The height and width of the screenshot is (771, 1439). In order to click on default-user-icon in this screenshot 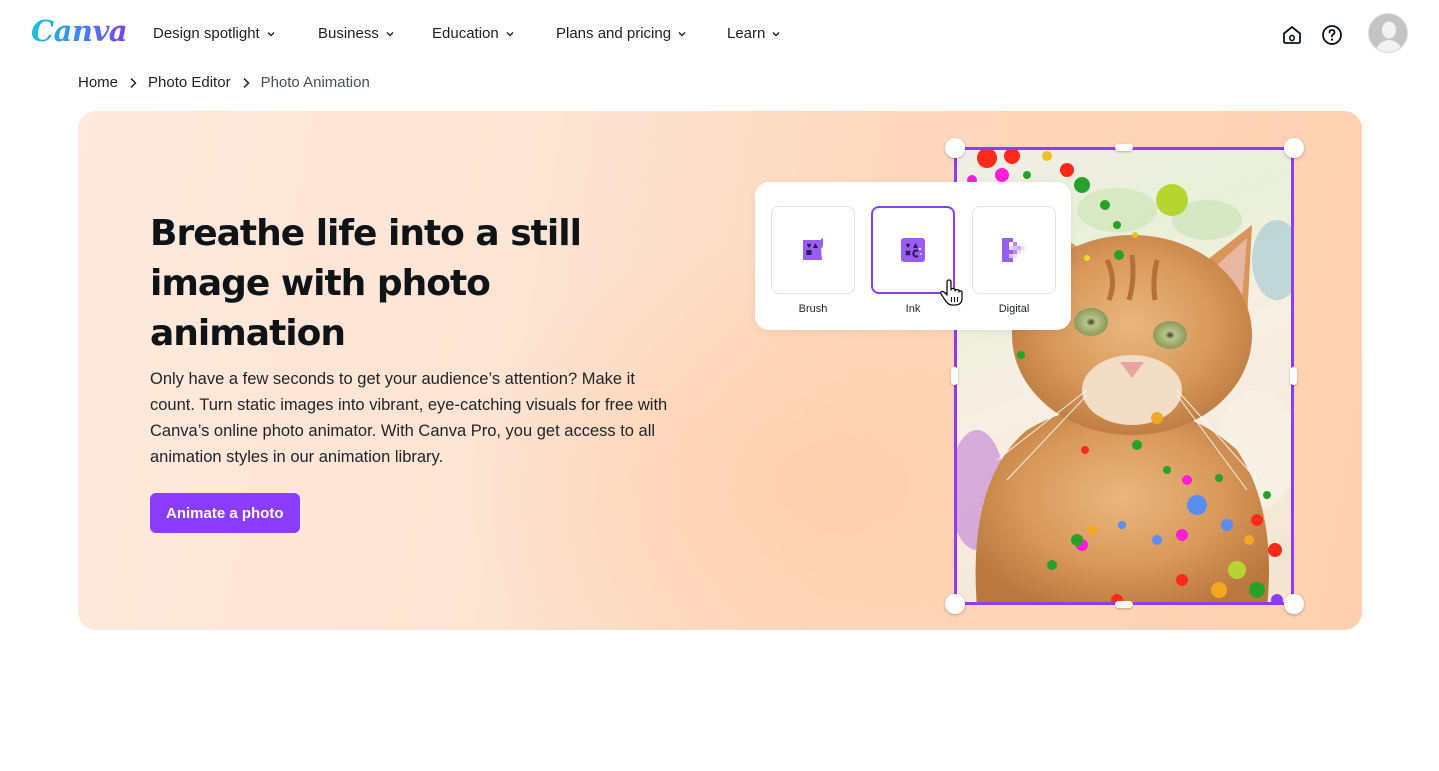, I will do `click(1388, 33)`.